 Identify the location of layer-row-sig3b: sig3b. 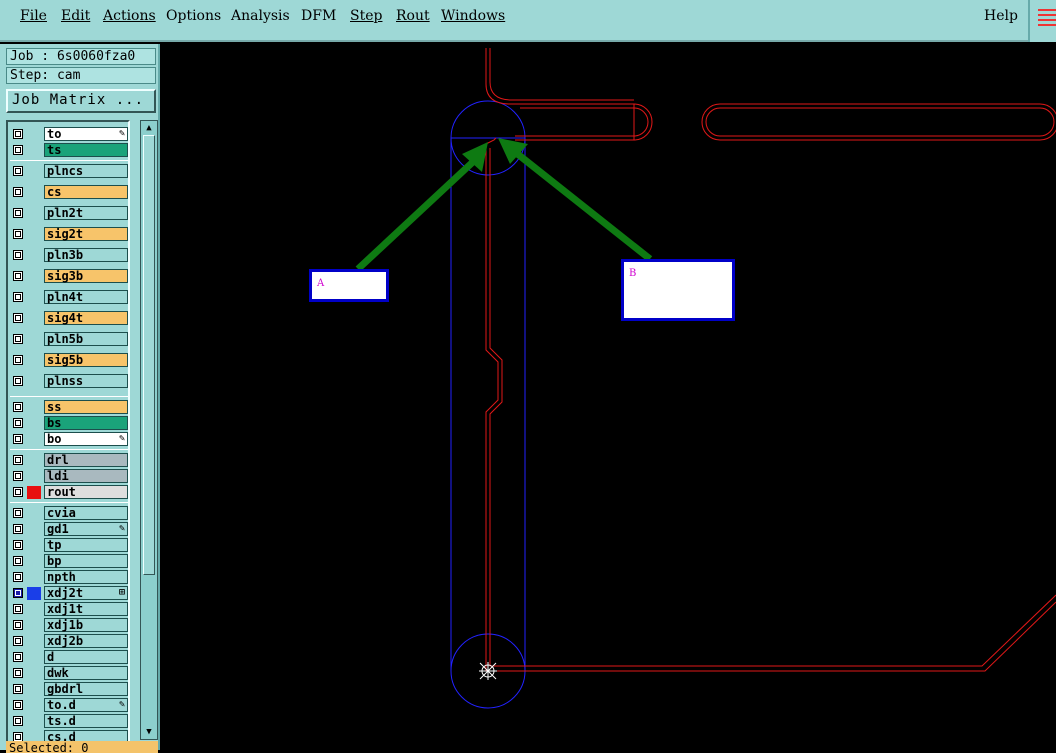
(68, 276).